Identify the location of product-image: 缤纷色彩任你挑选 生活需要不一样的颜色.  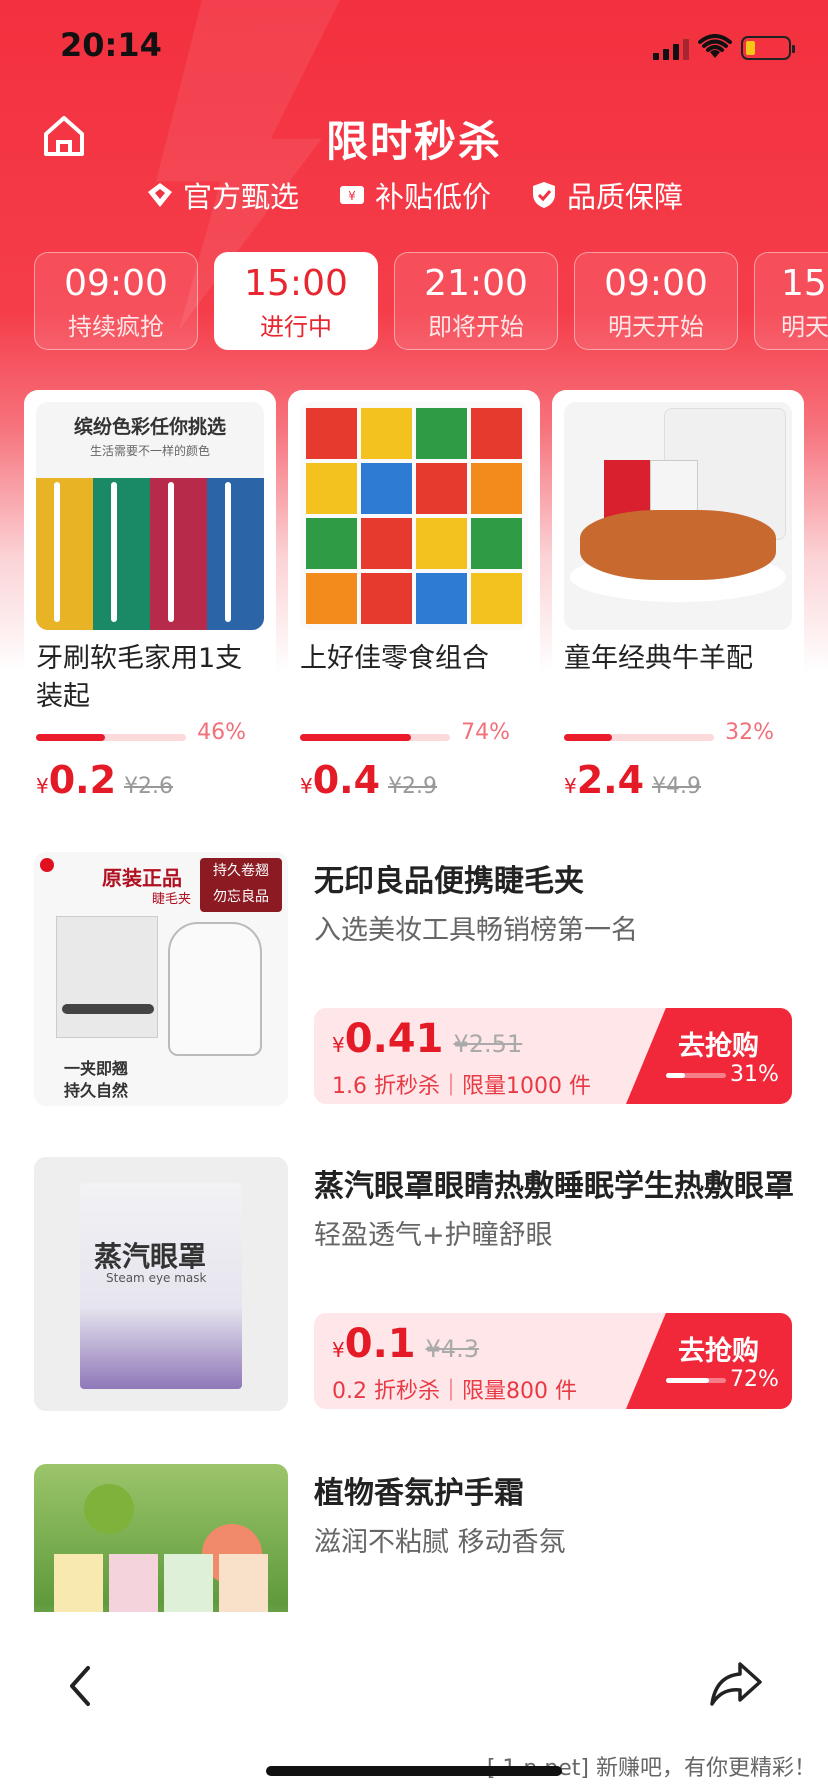
(150, 516).